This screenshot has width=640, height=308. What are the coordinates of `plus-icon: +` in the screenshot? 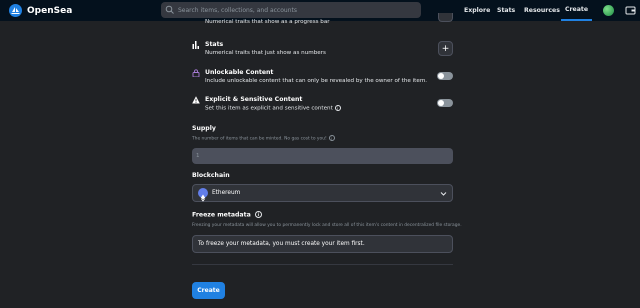 It's located at (445, 48).